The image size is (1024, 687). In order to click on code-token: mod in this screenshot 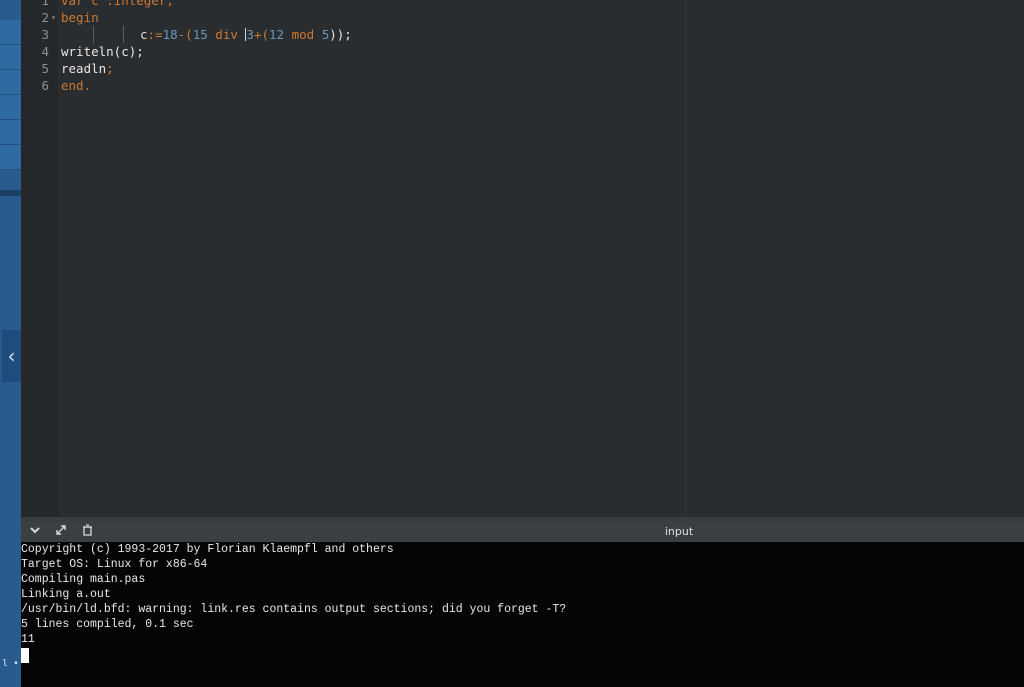, I will do `click(303, 34)`.